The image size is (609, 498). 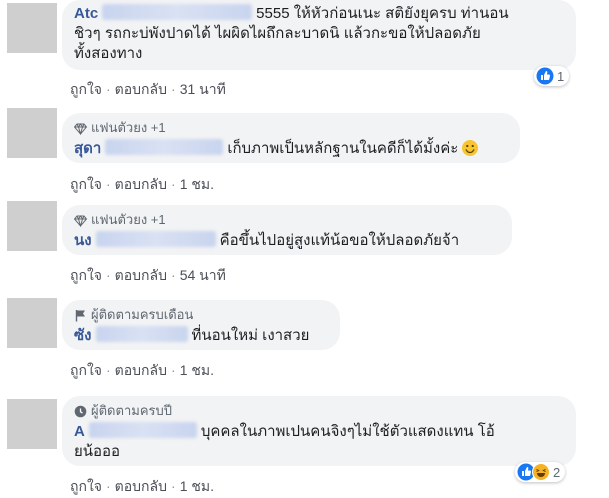 What do you see at coordinates (142, 314) in the screenshot?
I see `badge-label: ผู้ติดตามครบเดือน` at bounding box center [142, 314].